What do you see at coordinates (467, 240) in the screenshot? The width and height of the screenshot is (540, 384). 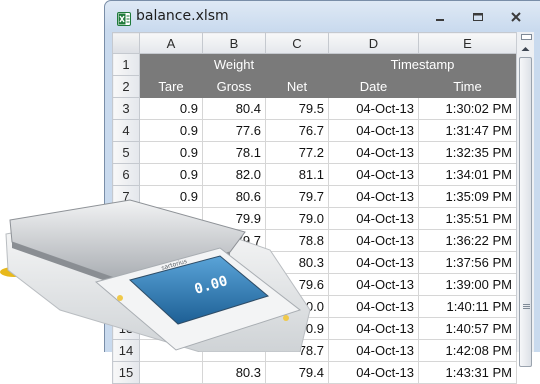 I see `time-cell: 1:36:22 PM` at bounding box center [467, 240].